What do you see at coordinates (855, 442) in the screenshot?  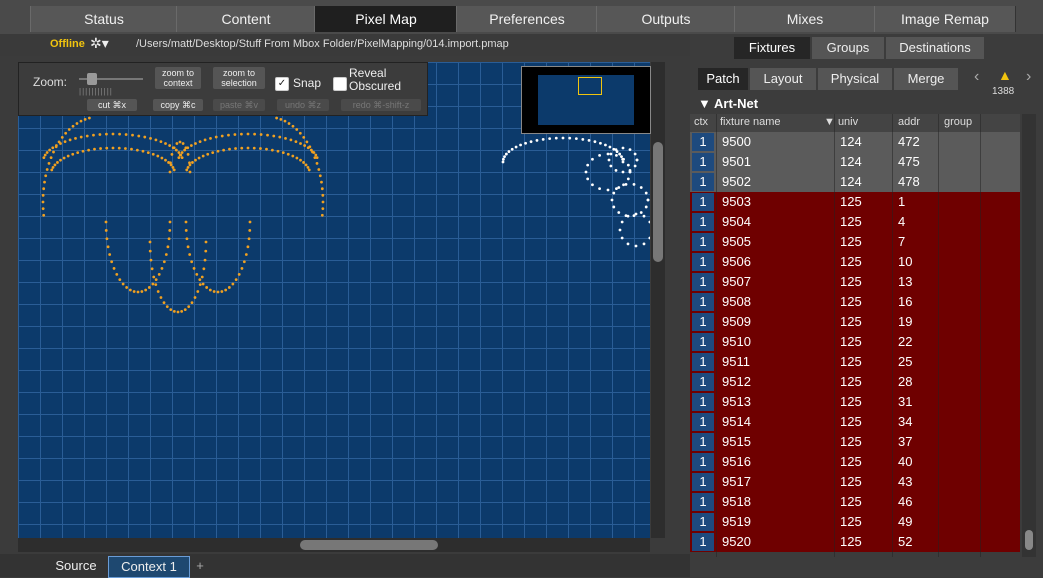 I see `table-row: 1 9515 125 37` at bounding box center [855, 442].